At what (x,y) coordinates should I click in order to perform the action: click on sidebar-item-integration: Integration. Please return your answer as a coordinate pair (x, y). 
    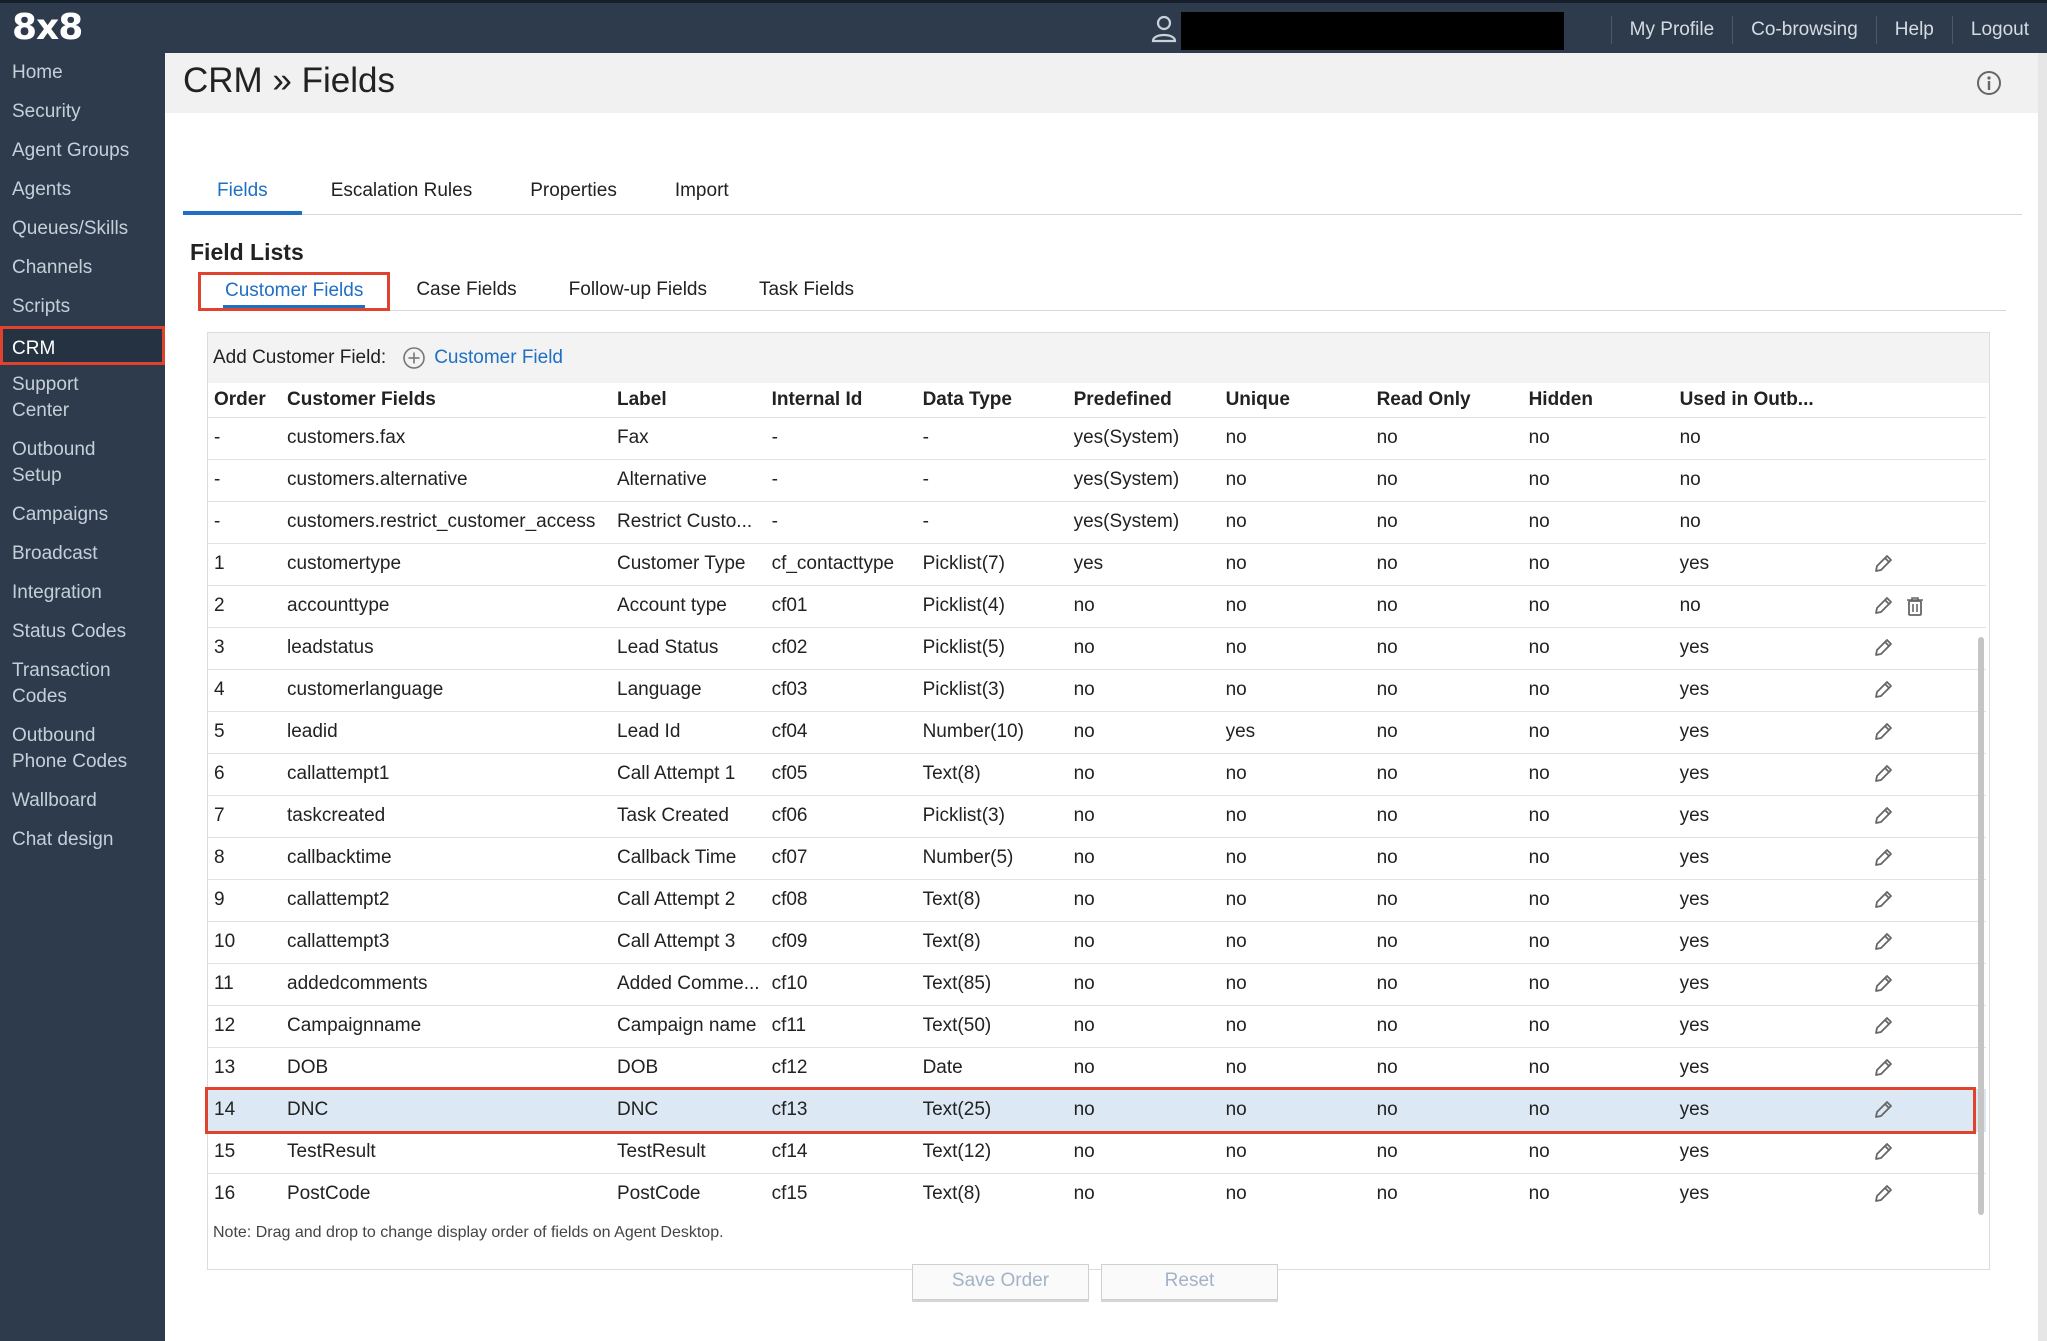
    Looking at the image, I should click on (82, 592).